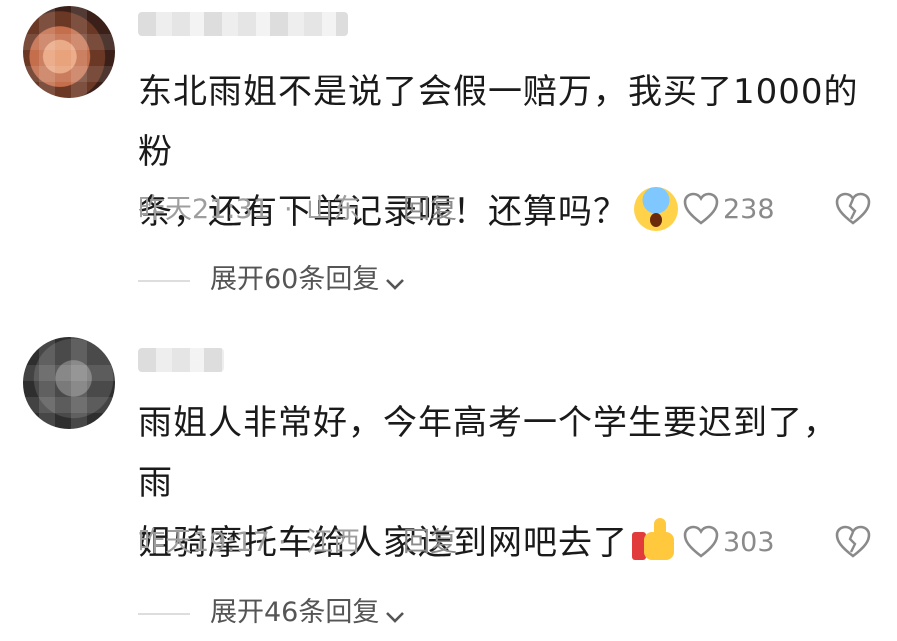  What do you see at coordinates (749, 209) in the screenshot?
I see `like-count: 238` at bounding box center [749, 209].